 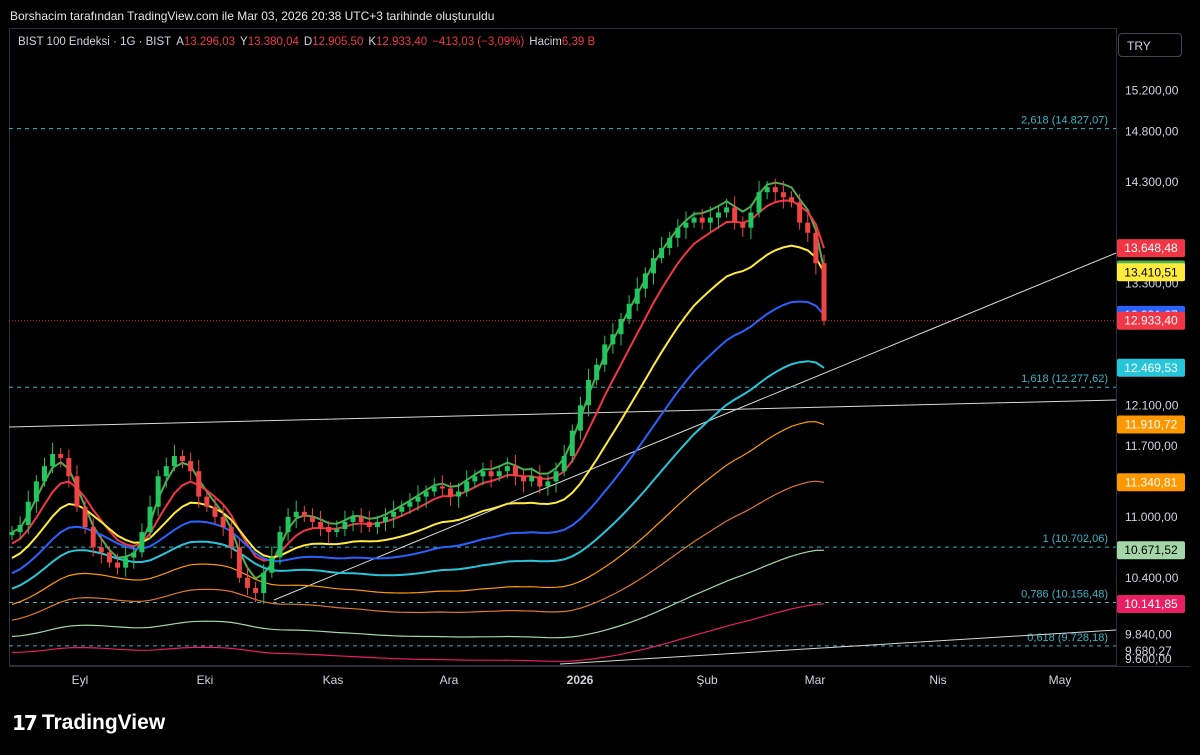 I want to click on time-tick-label: Kas, so click(x=333, y=680).